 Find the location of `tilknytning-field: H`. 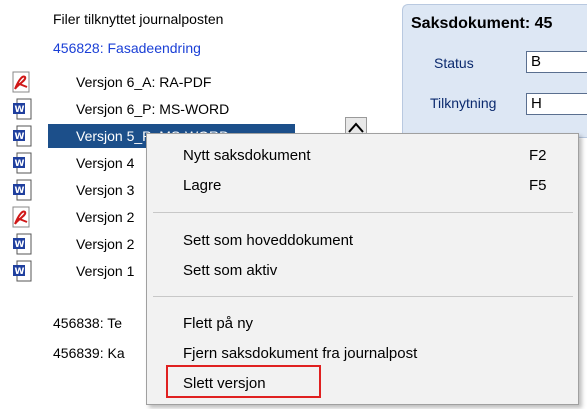

tilknytning-field: H is located at coordinates (556, 104).